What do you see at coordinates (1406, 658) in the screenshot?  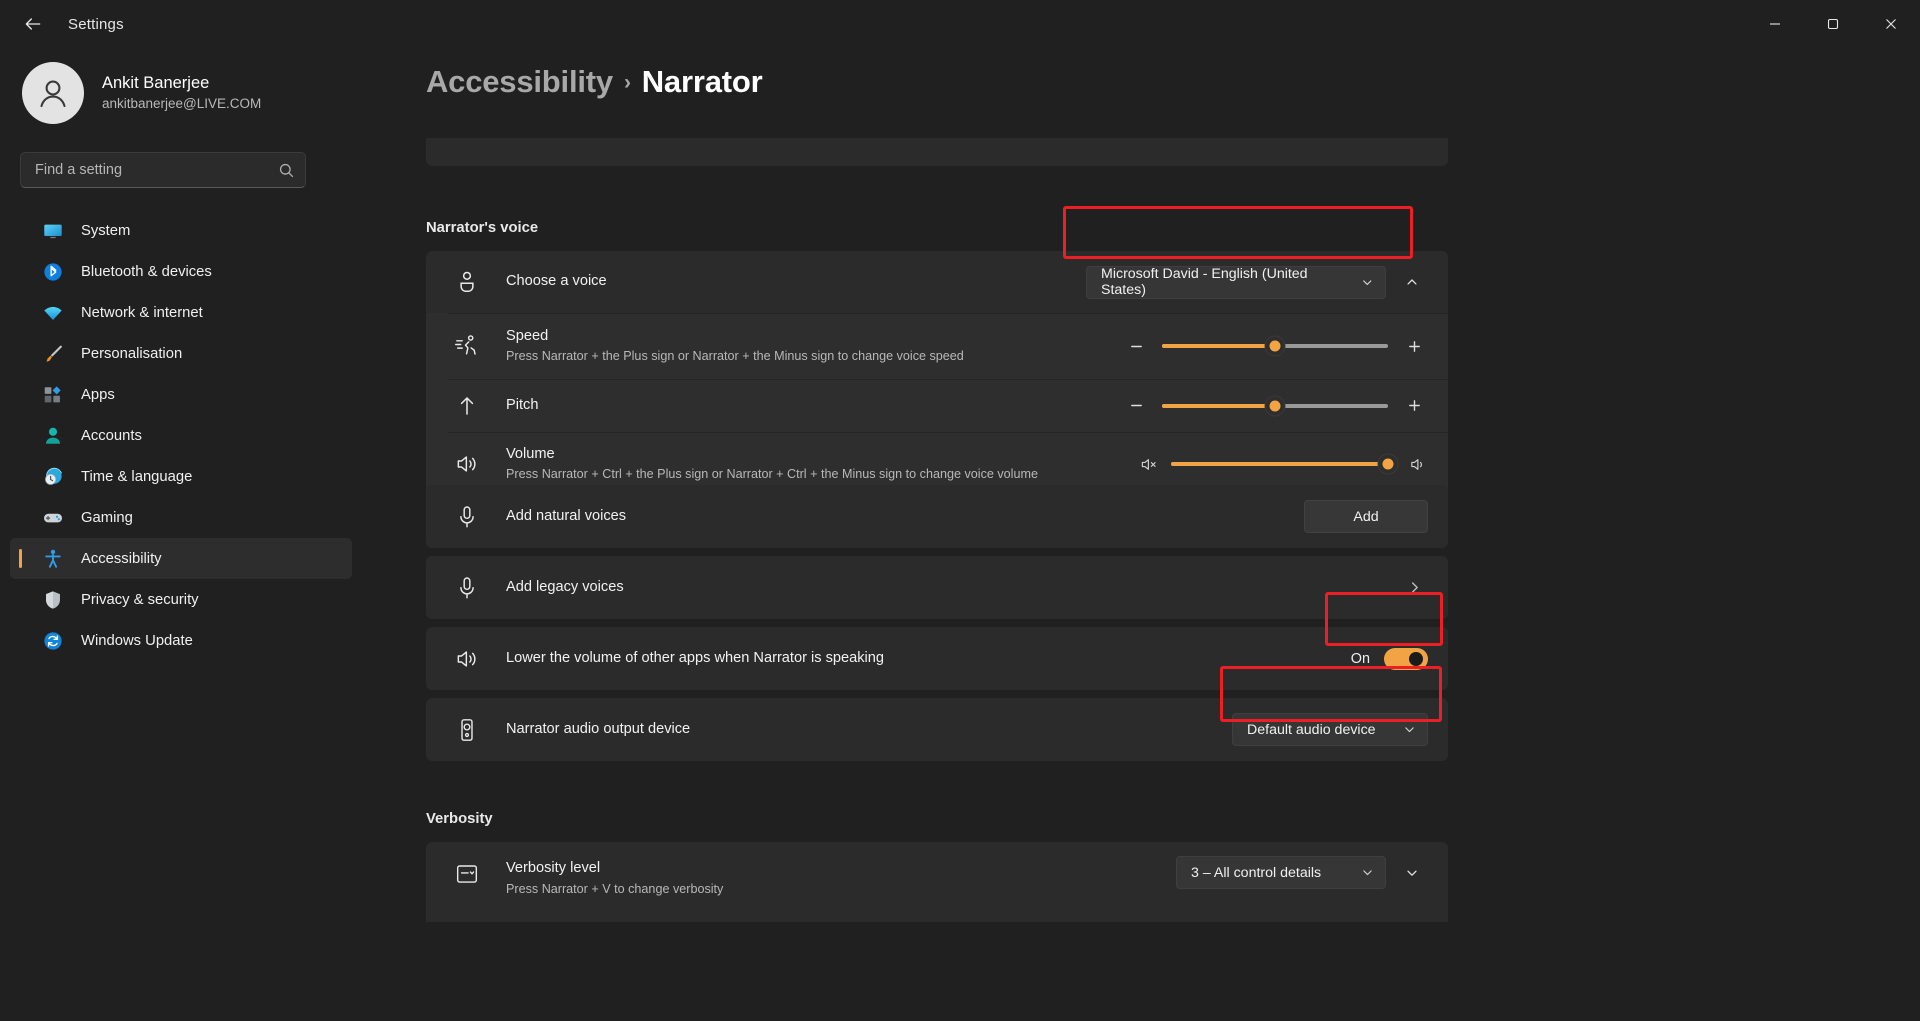 I see `lower-volume-toggle` at bounding box center [1406, 658].